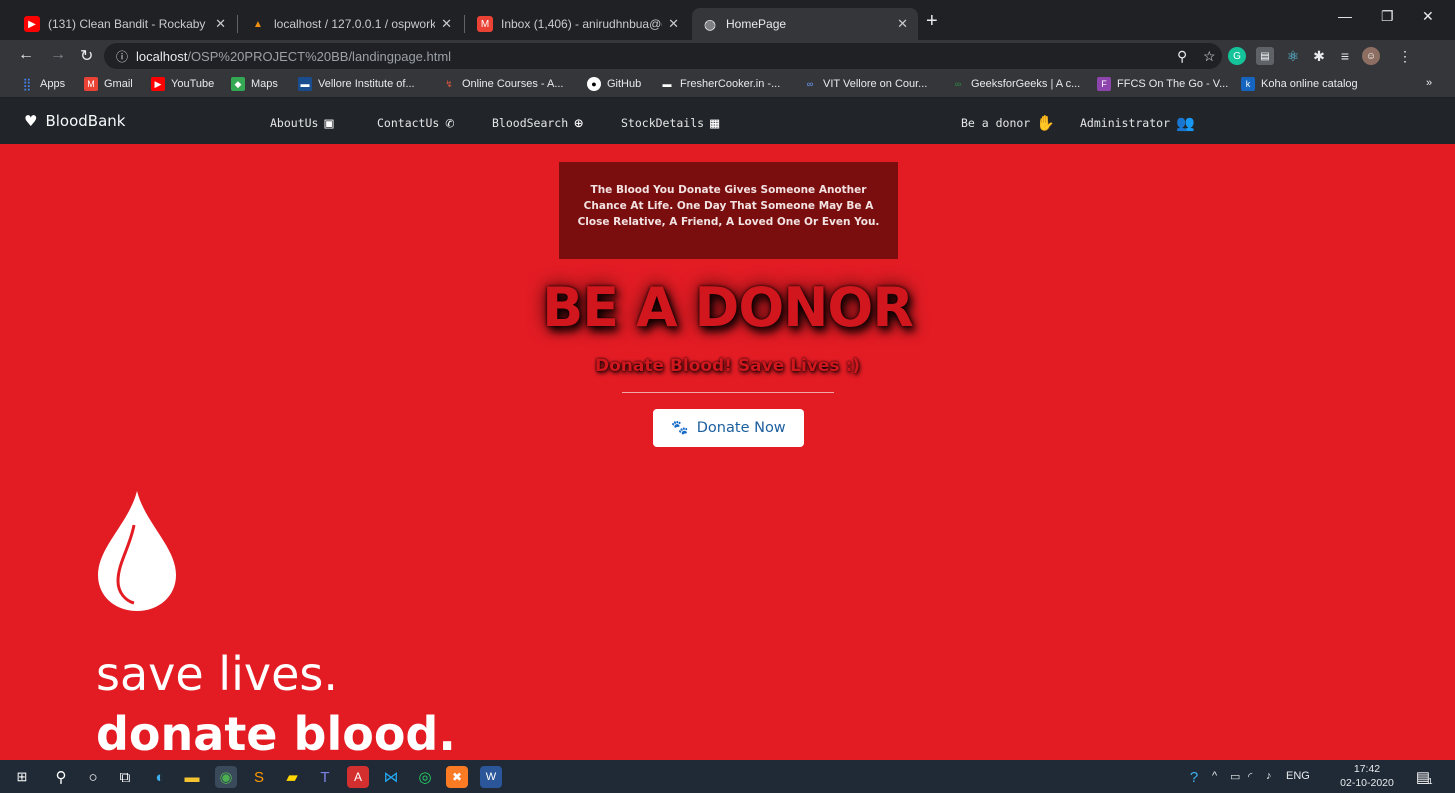 This screenshot has width=1455, height=793. I want to click on nav-administrator: Administrator 👥, so click(1137, 123).